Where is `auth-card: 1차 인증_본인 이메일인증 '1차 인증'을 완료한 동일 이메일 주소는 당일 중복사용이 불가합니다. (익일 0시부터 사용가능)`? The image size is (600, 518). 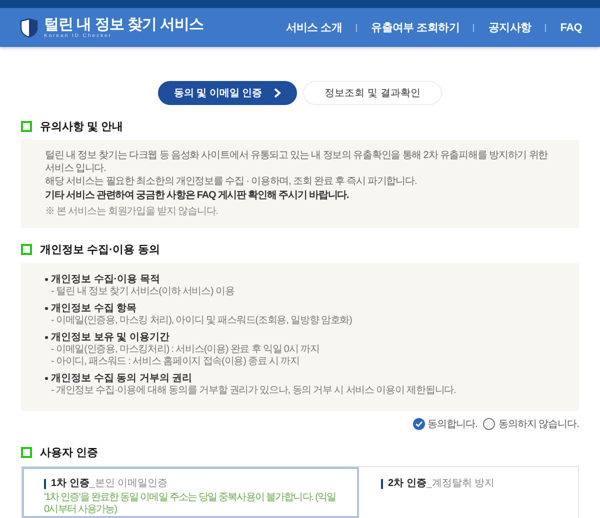
auth-card: 1차 인증_본인 이메일인증 '1차 인증'을 완료한 동일 이메일 주소는 당일 중복사용이 불가합니다. (익일 0시부터 사용가능) is located at coordinates (190, 492).